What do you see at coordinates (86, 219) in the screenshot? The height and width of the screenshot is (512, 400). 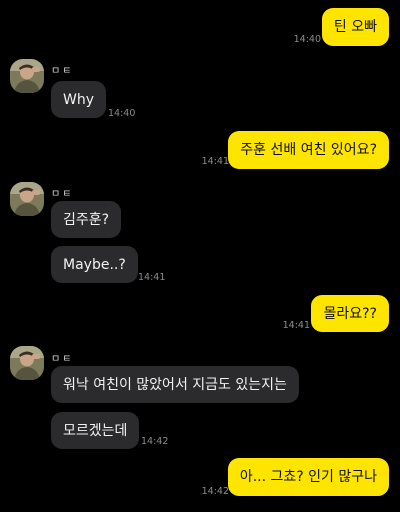 I see `their-message-bubble: 김주훈?` at bounding box center [86, 219].